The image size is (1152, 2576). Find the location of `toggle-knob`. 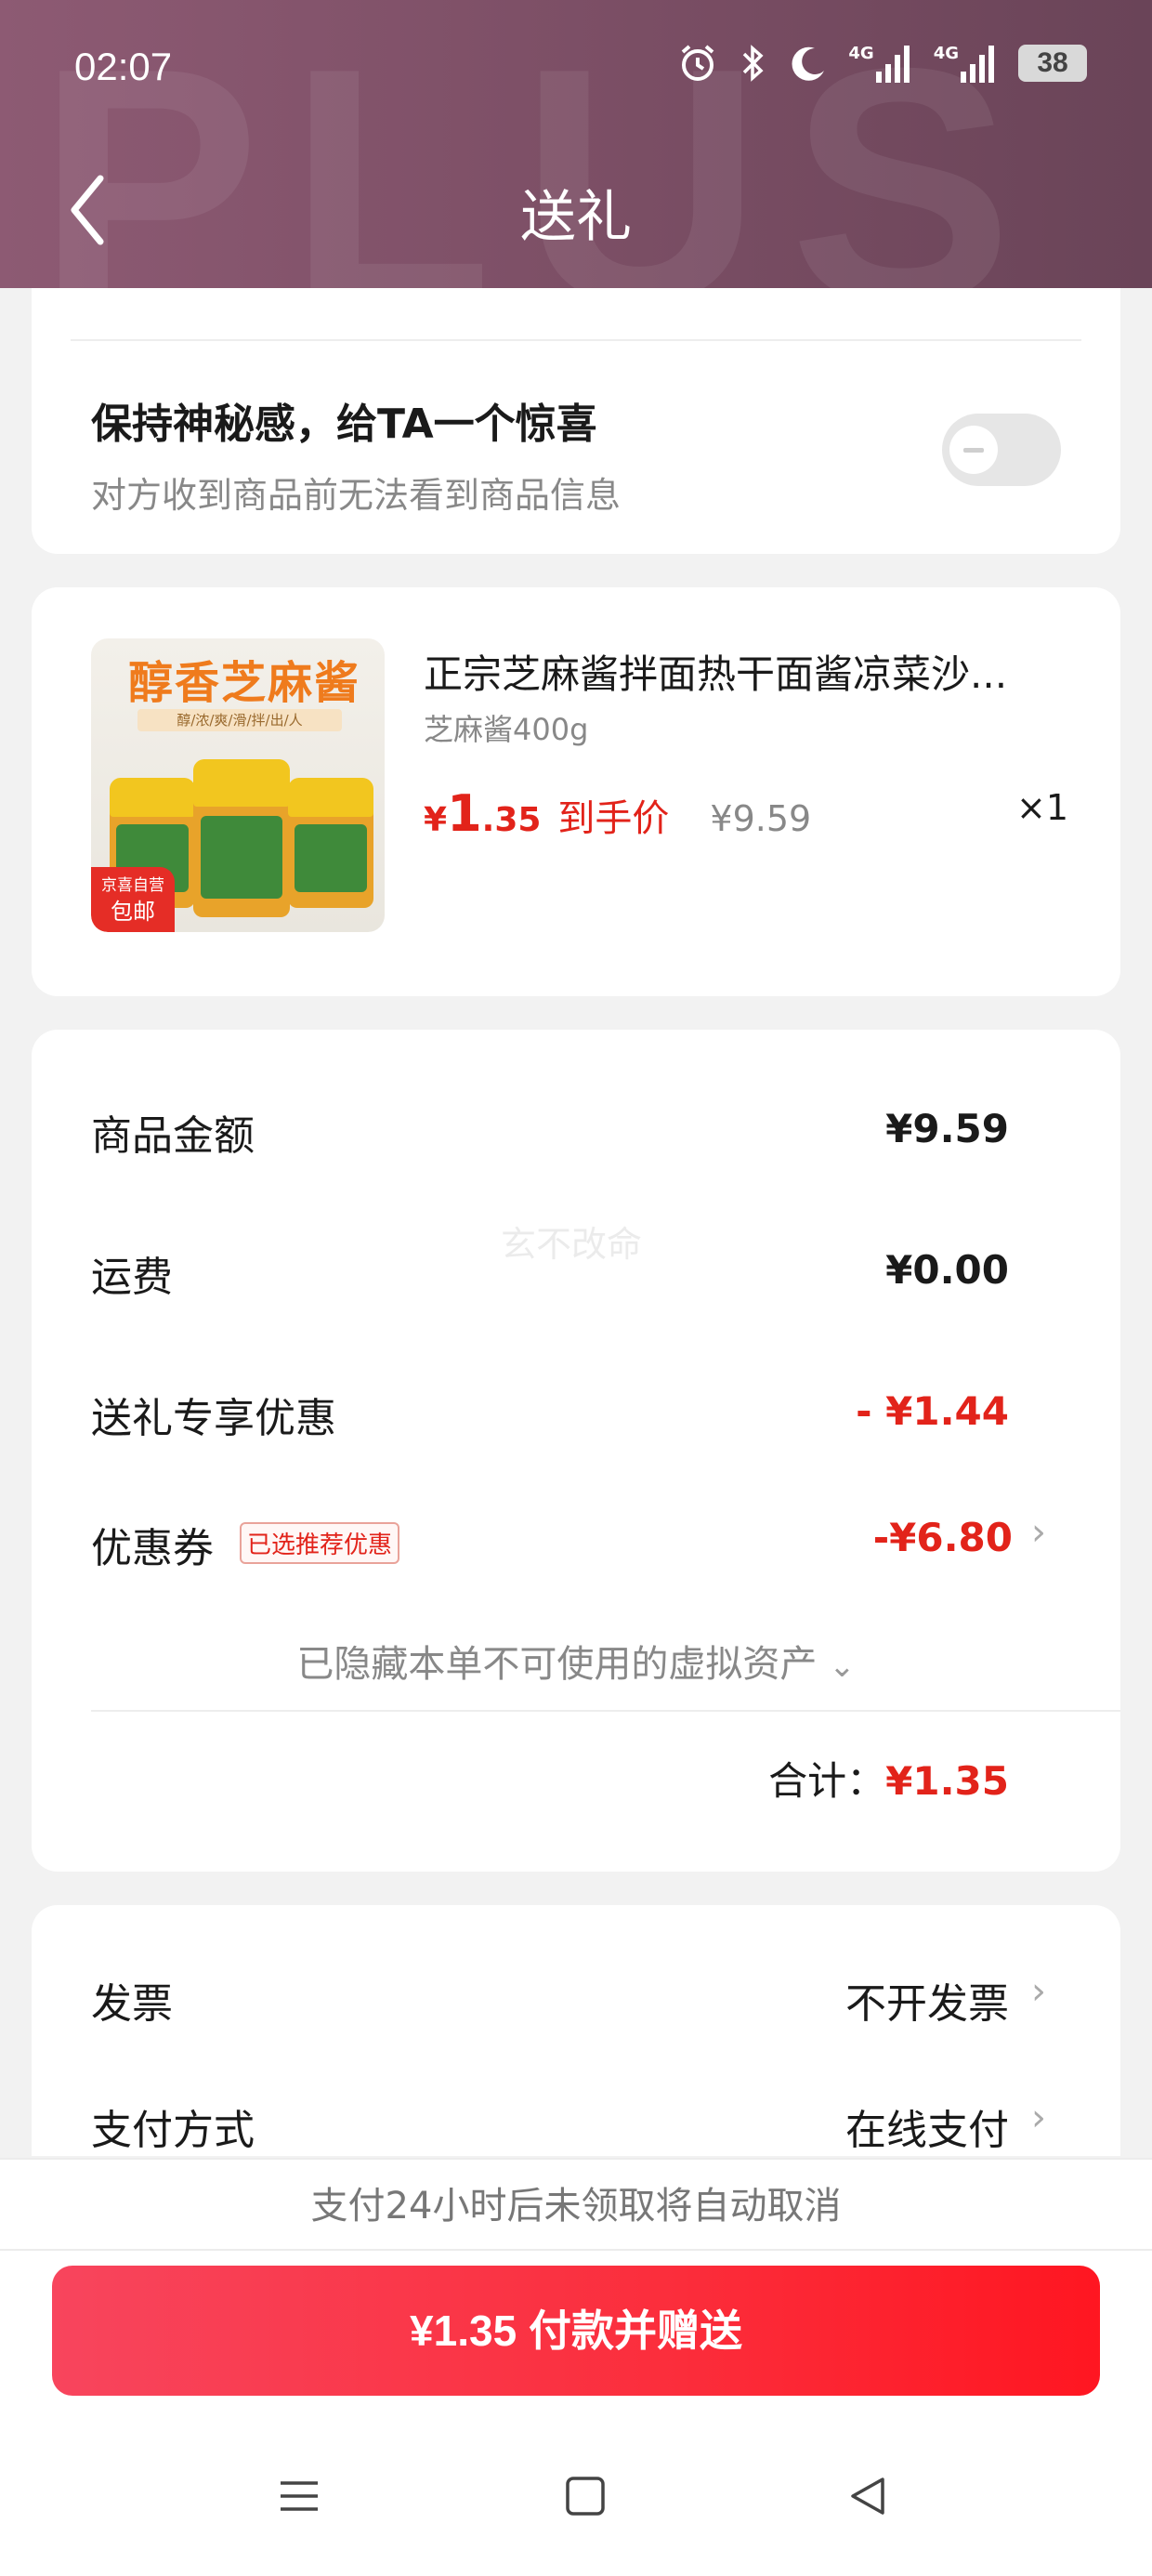

toggle-knob is located at coordinates (973, 450).